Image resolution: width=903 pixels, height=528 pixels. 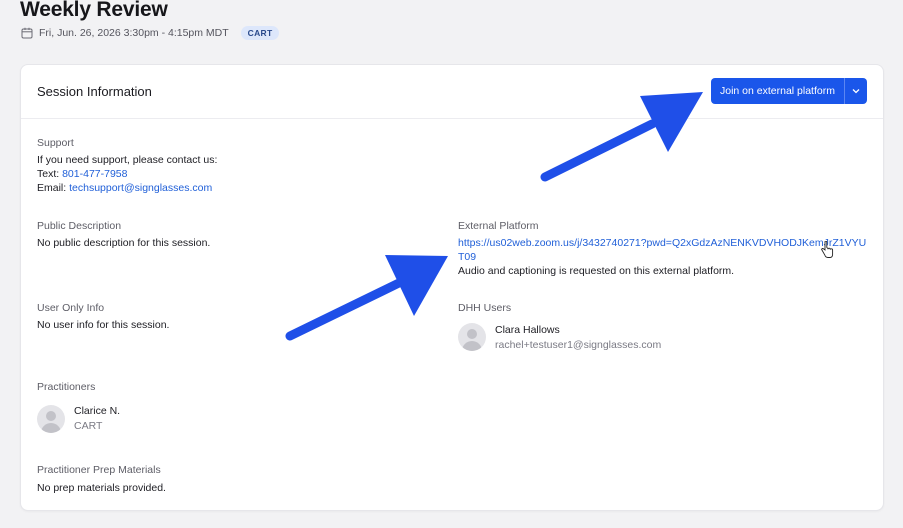 I want to click on external-platform-label: External Platform, so click(x=498, y=226).